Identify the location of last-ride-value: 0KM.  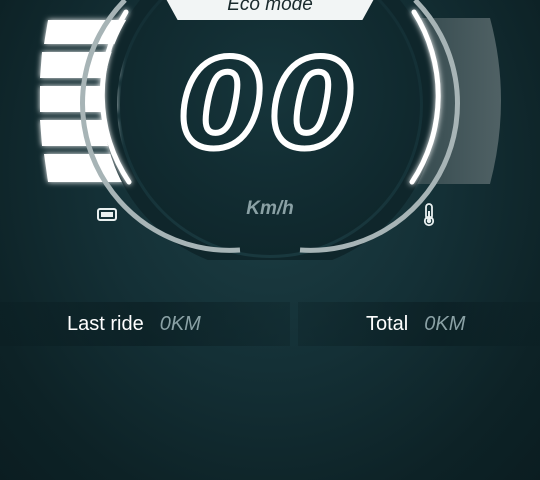
(180, 323).